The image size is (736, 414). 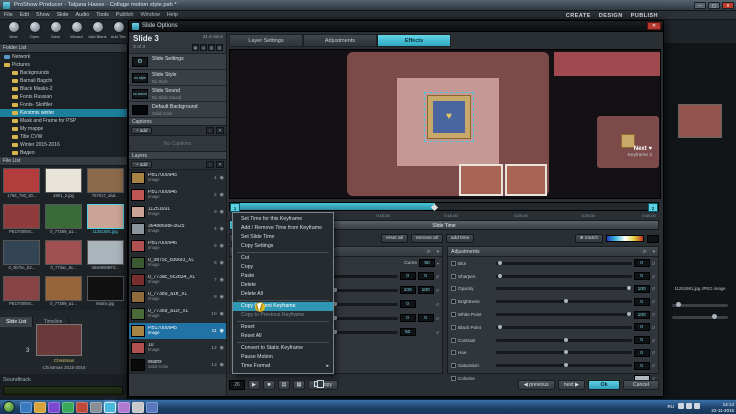 I want to click on detail-view-icon: ▧, so click(x=219, y=47).